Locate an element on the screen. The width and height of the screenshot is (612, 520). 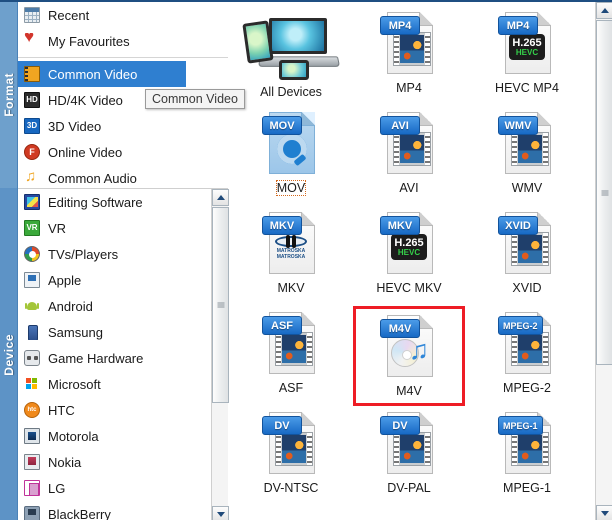
format-row: MOV MOV AVI AVI WMV WMV is located at coordinates (412, 156).